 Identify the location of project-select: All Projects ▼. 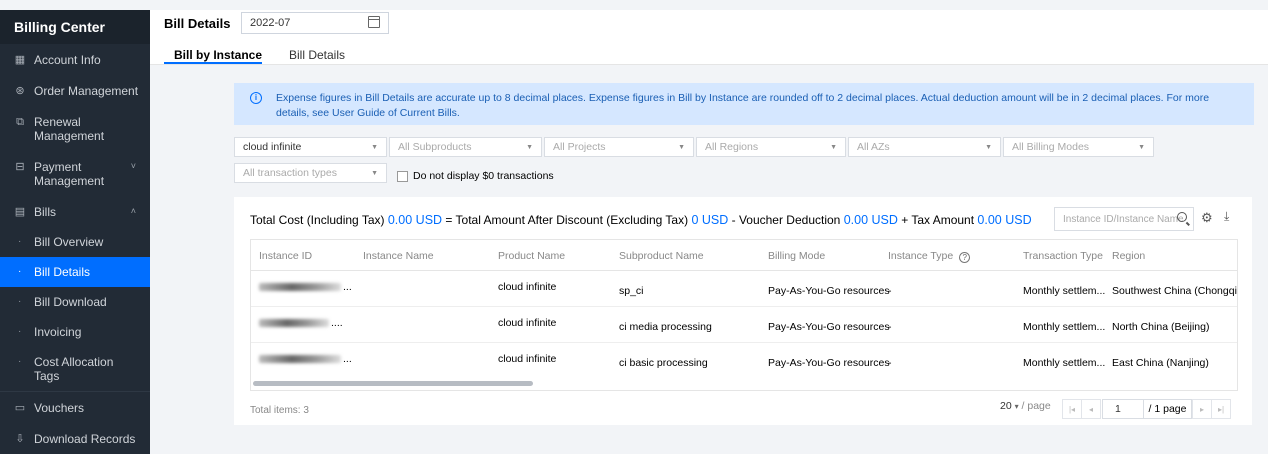
(619, 147).